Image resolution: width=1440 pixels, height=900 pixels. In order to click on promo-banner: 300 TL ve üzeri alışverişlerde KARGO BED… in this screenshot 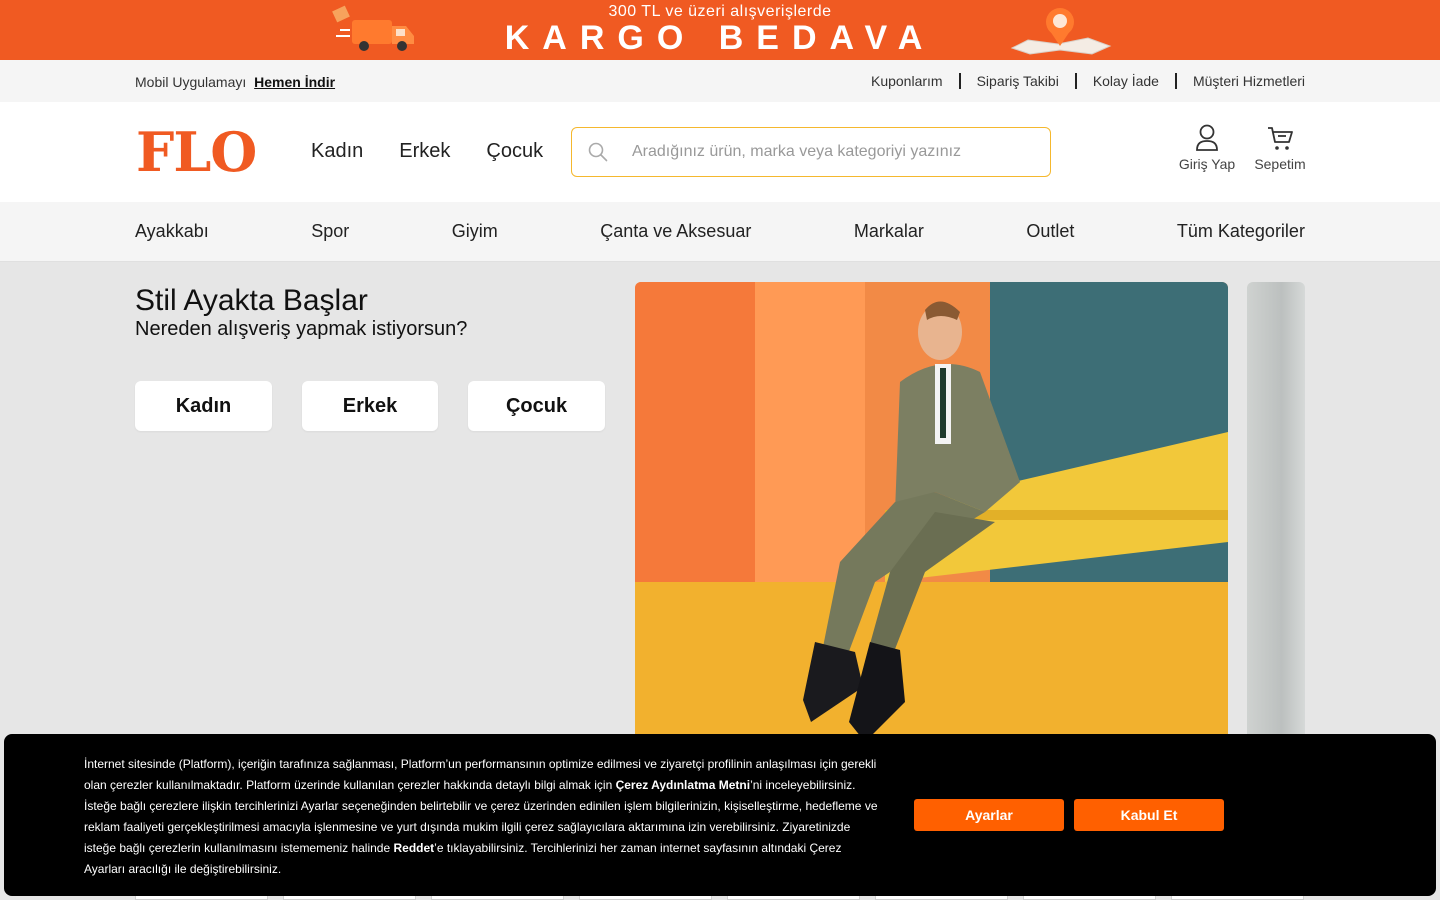, I will do `click(720, 30)`.